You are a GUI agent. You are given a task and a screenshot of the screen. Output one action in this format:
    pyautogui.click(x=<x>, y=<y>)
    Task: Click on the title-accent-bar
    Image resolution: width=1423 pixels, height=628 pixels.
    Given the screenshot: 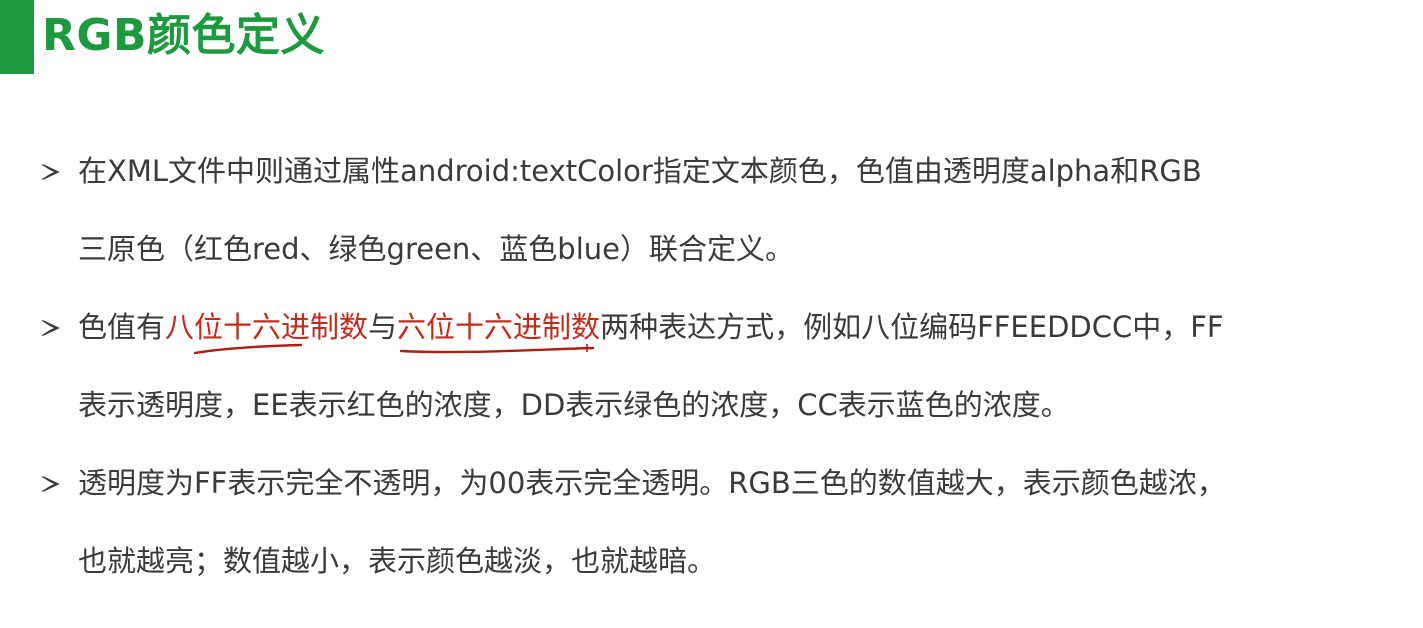 What is the action you would take?
    pyautogui.click(x=17, y=37)
    